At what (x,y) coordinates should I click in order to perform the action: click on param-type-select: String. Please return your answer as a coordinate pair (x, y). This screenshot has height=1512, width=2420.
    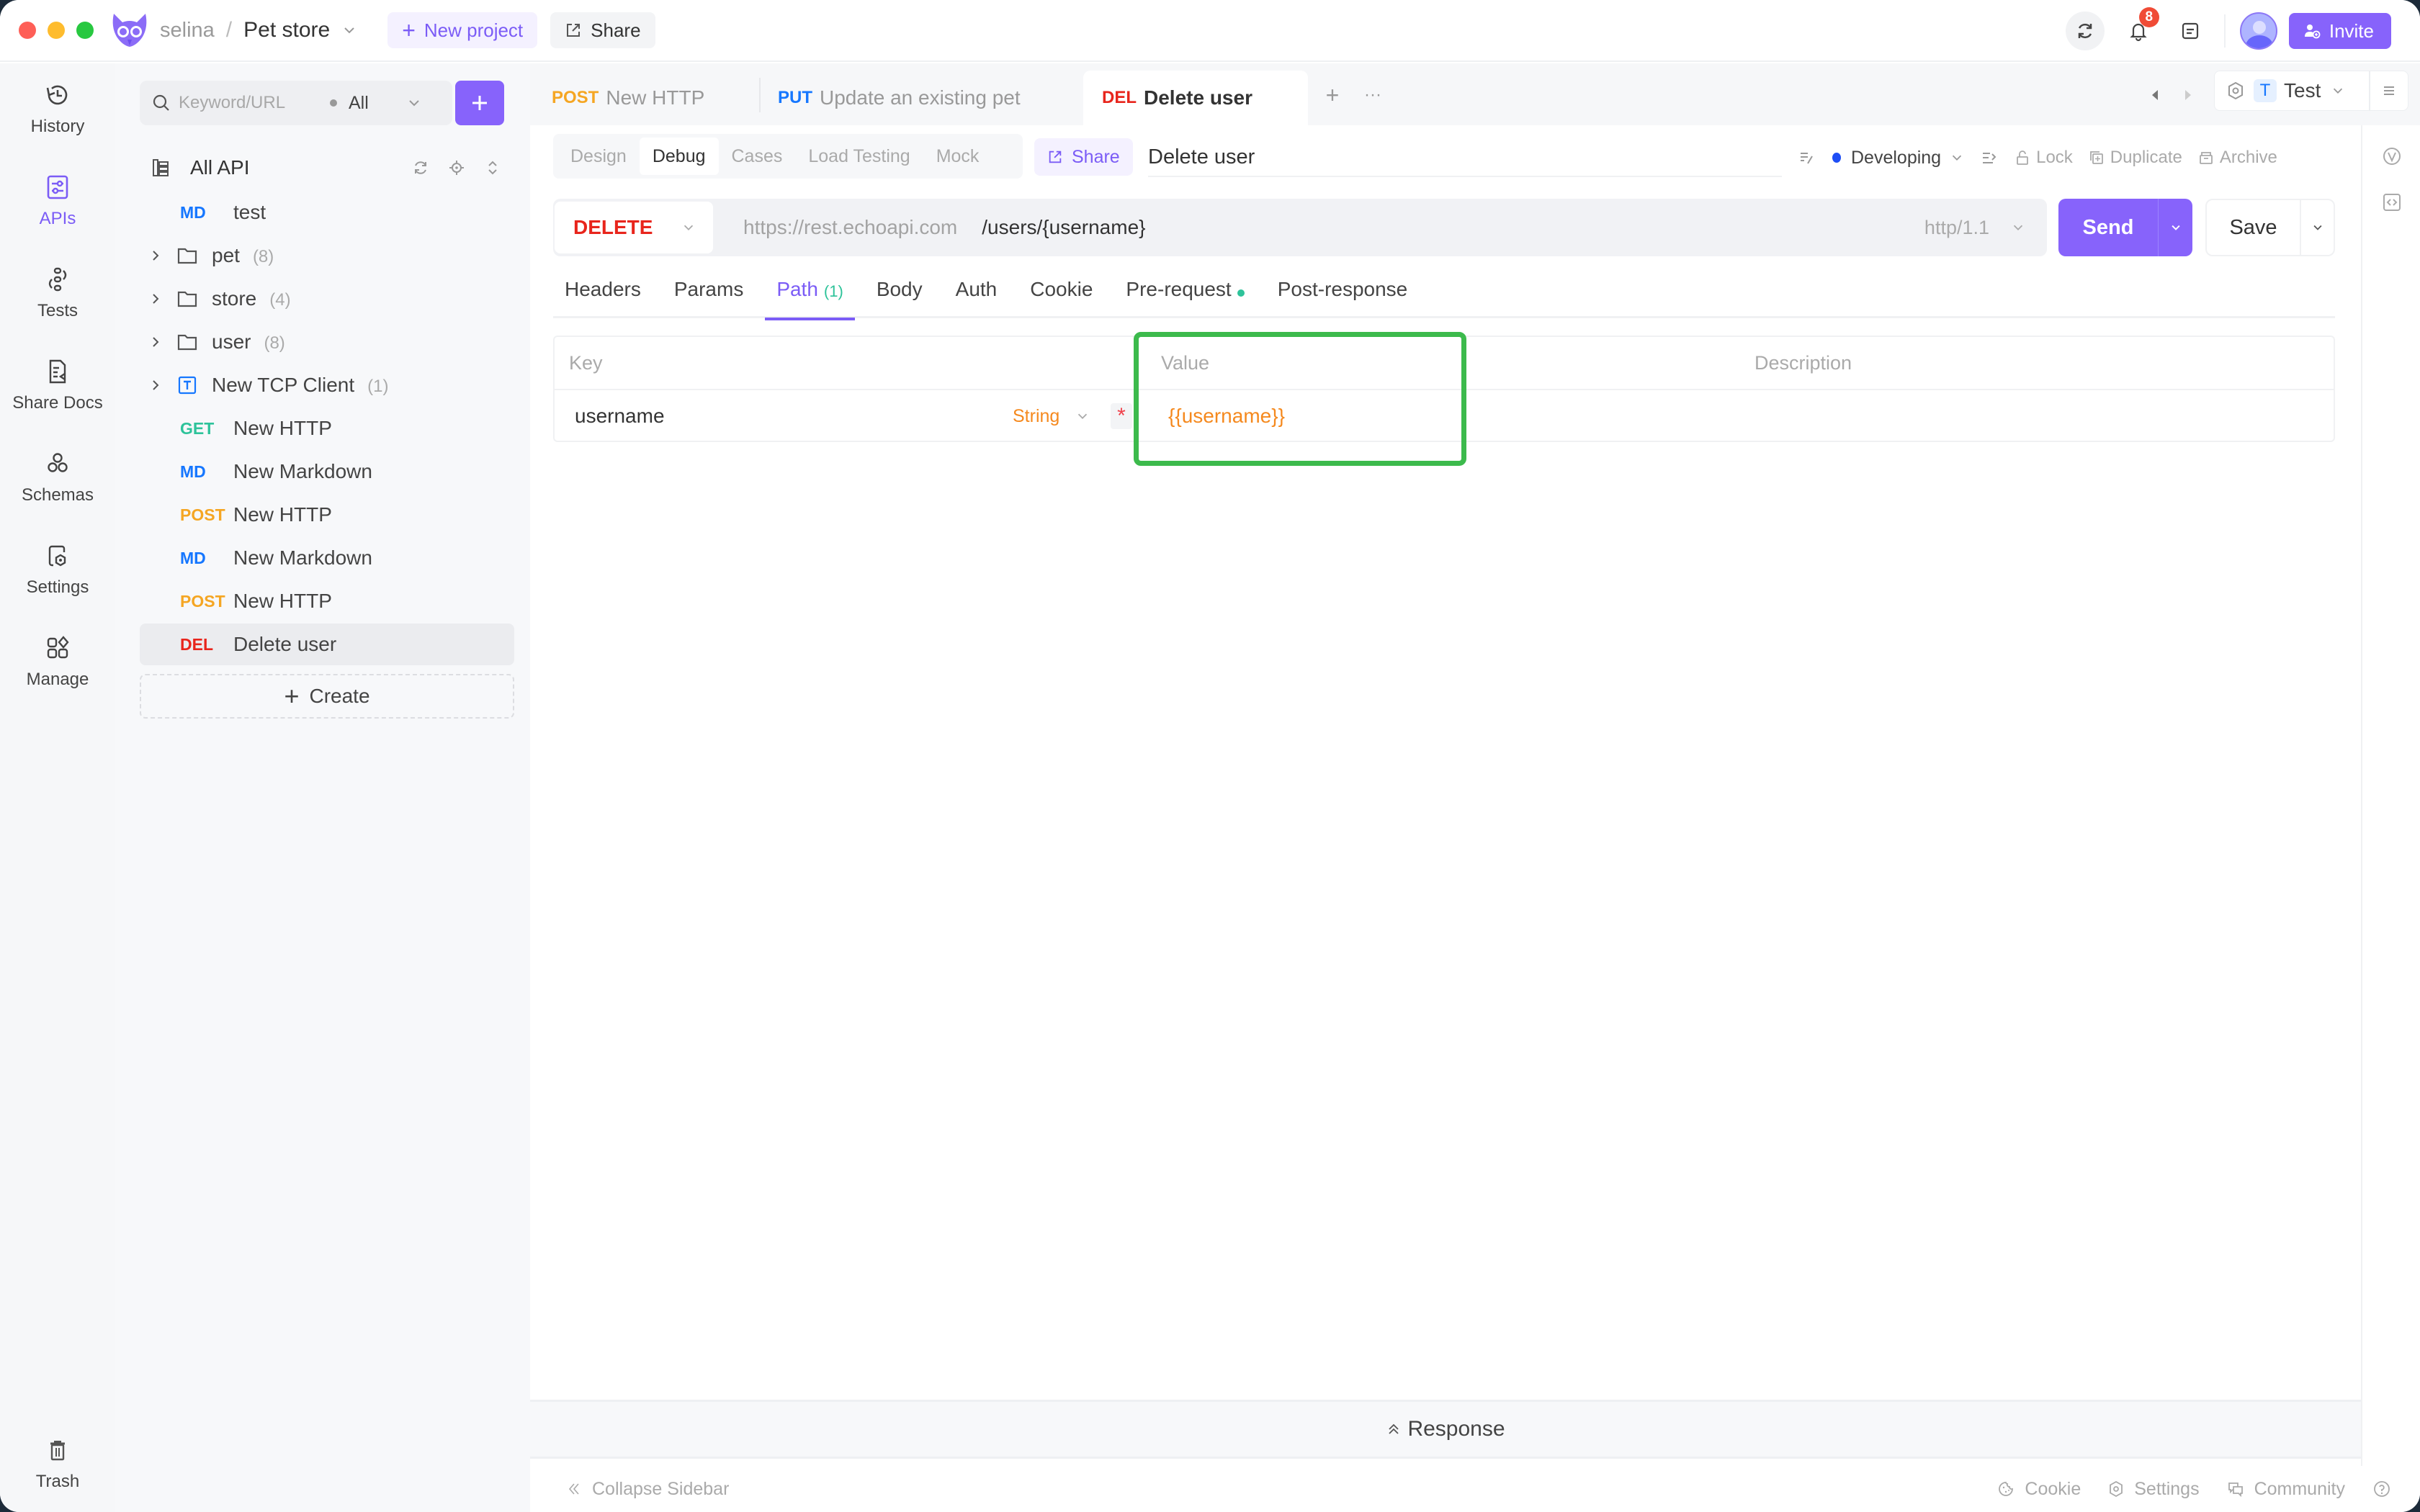
    Looking at the image, I should click on (1051, 416).